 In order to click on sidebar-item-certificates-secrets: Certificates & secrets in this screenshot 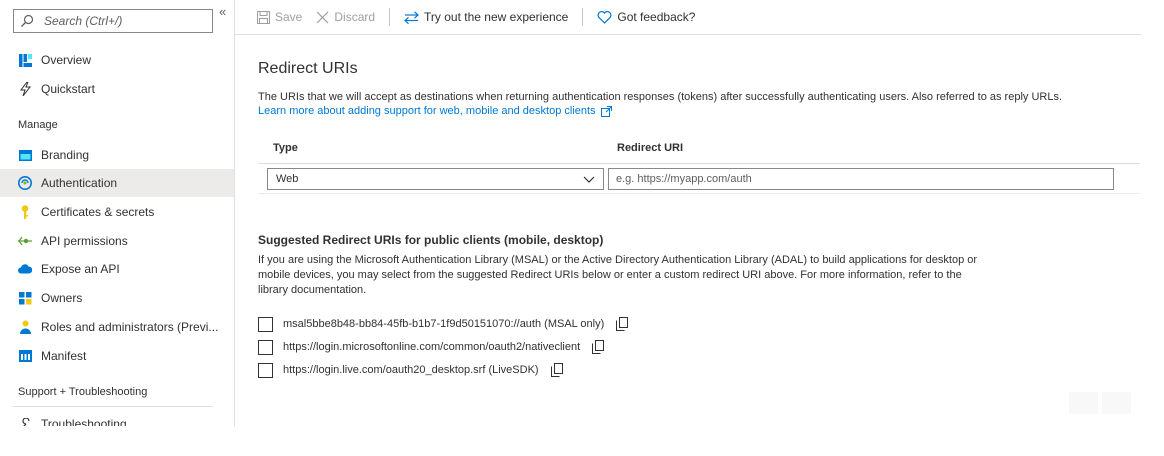, I will do `click(117, 212)`.